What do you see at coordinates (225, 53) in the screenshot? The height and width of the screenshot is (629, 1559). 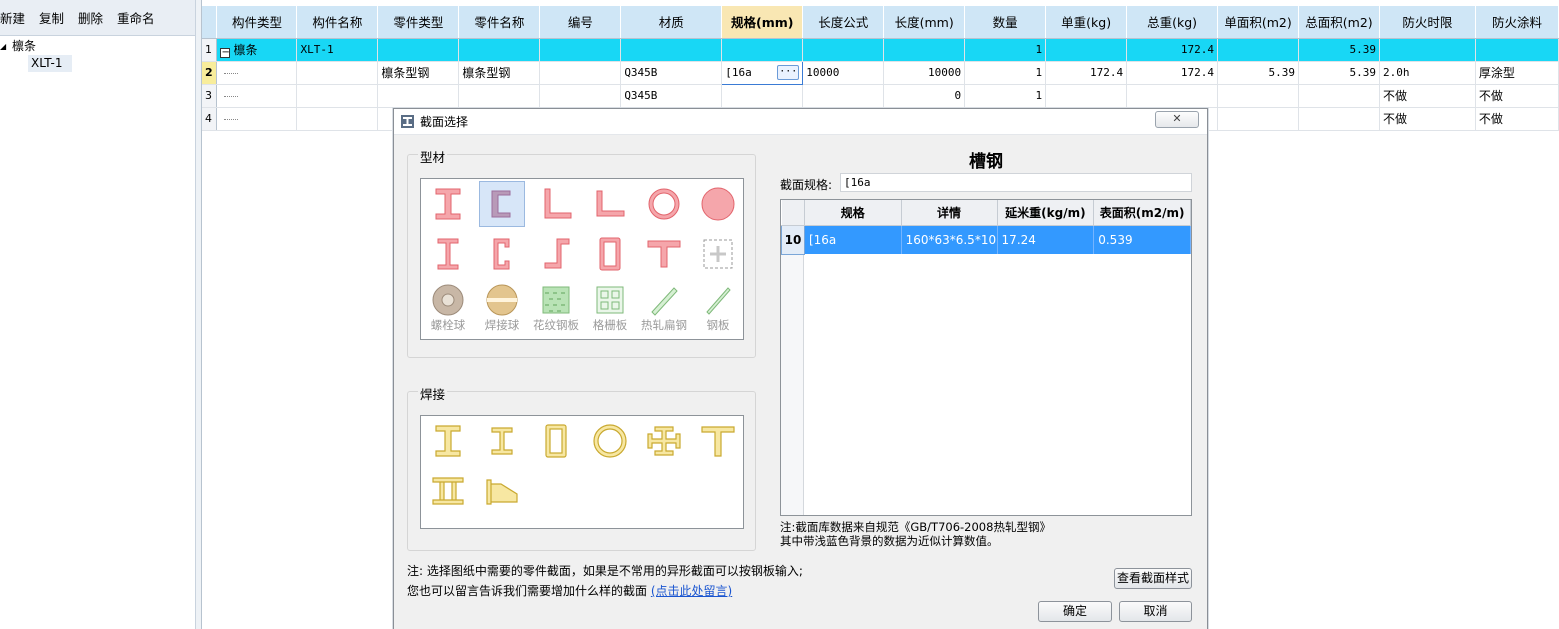 I see `collapse-minus-icon: −` at bounding box center [225, 53].